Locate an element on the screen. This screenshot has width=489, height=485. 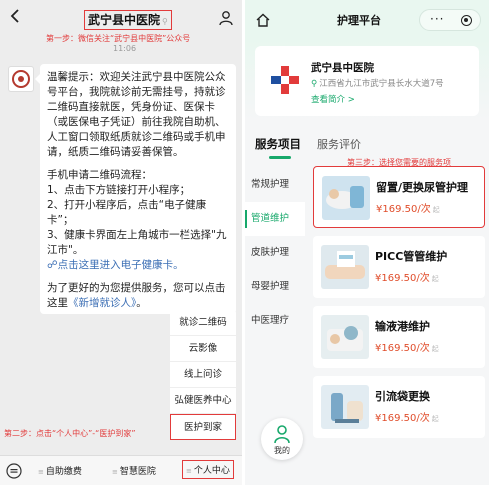
service-name: 引流袋更换 is located at coordinates (402, 396).